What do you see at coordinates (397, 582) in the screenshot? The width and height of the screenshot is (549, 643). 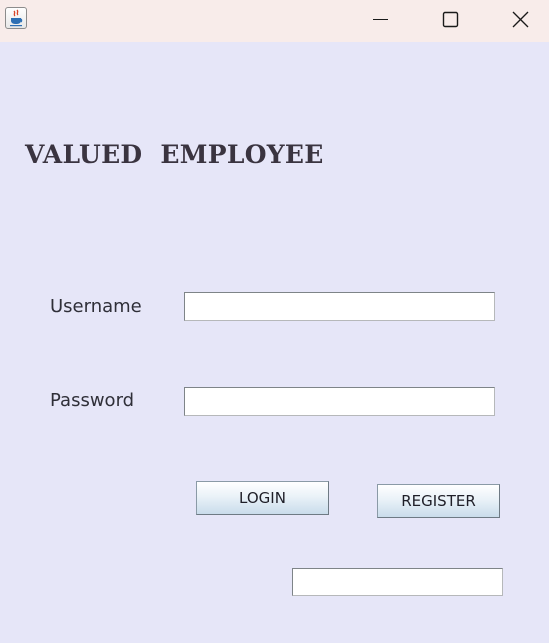 I see `status-field` at bounding box center [397, 582].